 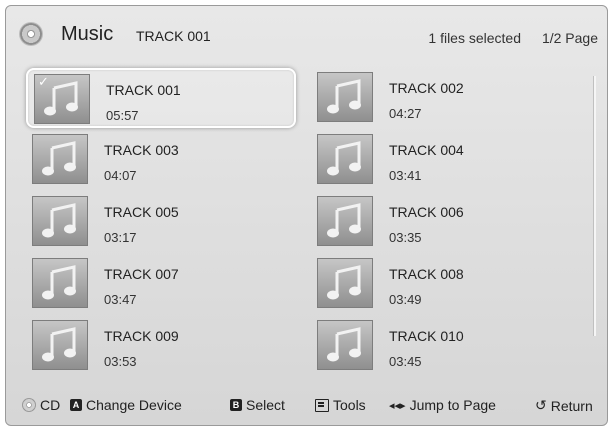 What do you see at coordinates (405, 237) in the screenshot?
I see `track-duration: 03:35` at bounding box center [405, 237].